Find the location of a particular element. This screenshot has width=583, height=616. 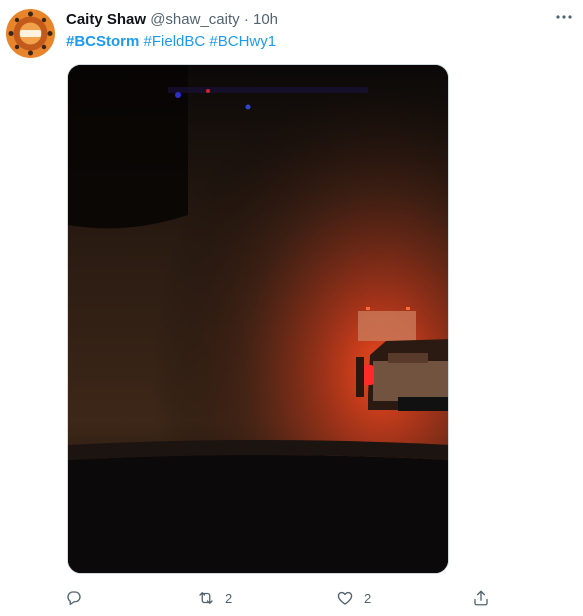

avatar is located at coordinates (30, 33).